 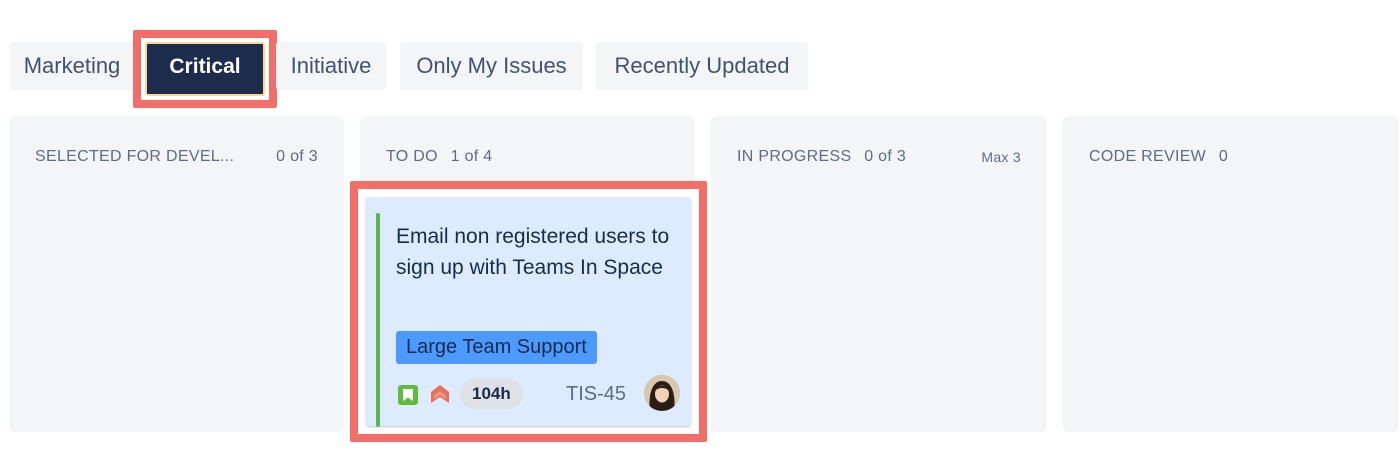 I want to click on column-title: IN PROGRESS, so click(x=794, y=156).